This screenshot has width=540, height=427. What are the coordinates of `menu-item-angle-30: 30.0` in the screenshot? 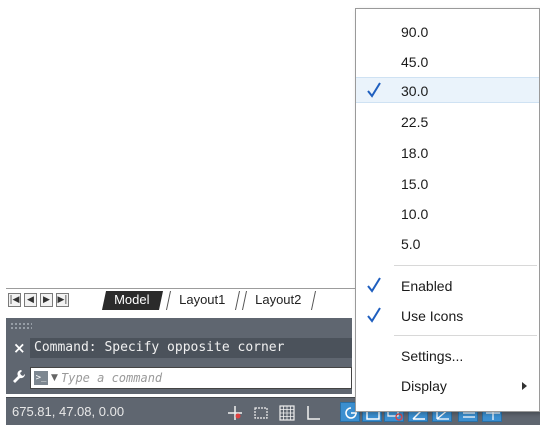 It's located at (447, 90).